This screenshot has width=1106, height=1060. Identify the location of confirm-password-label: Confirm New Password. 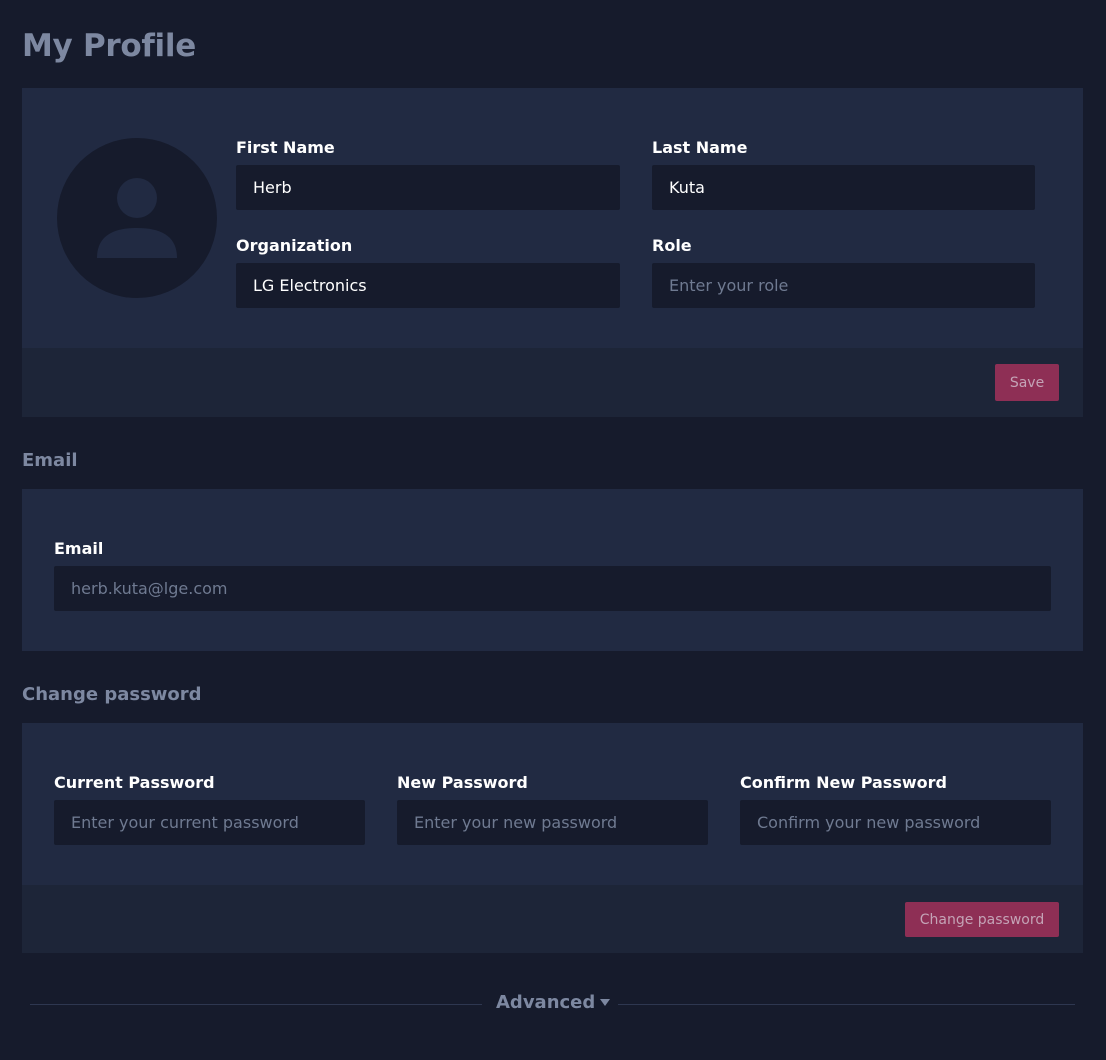
(843, 782).